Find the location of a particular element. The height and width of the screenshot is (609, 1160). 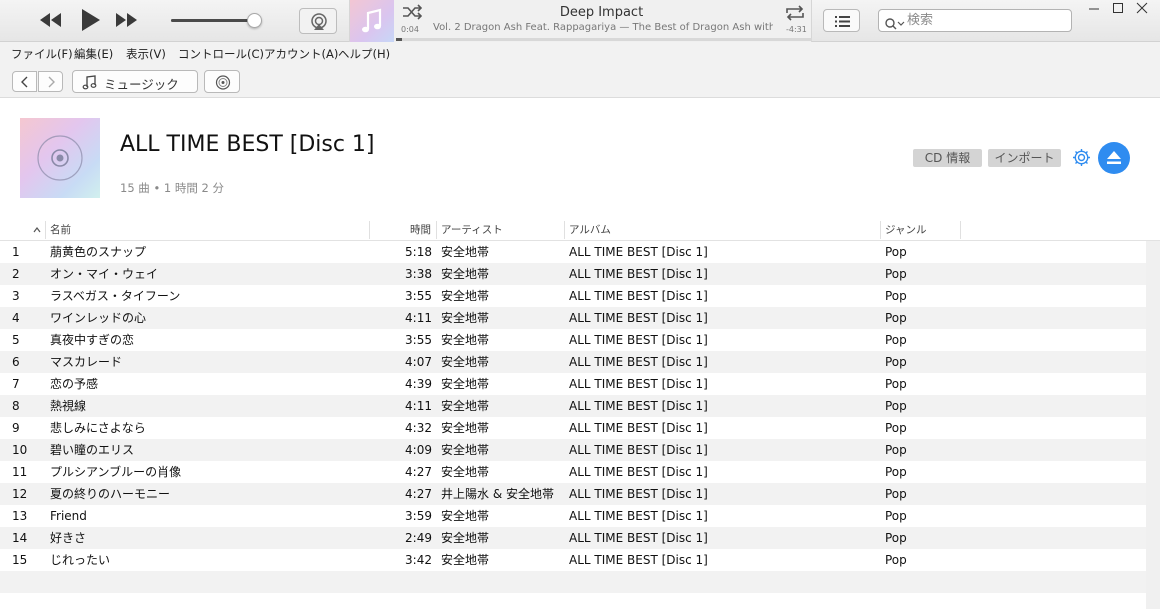

column-header-genre: ジャンル is located at coordinates (905, 230).